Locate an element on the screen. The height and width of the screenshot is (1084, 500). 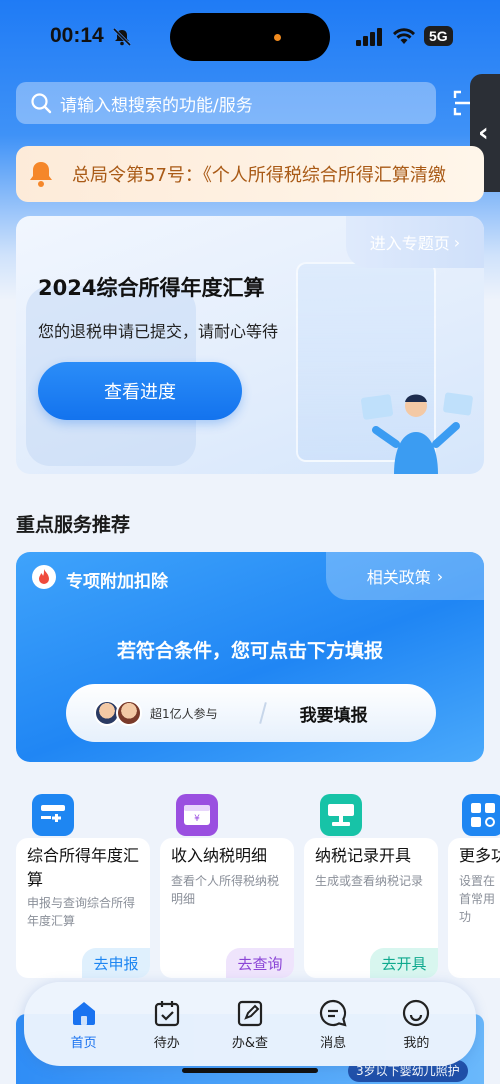
fill-report-button: 超1亿人参与 我要填报 is located at coordinates (251, 713).